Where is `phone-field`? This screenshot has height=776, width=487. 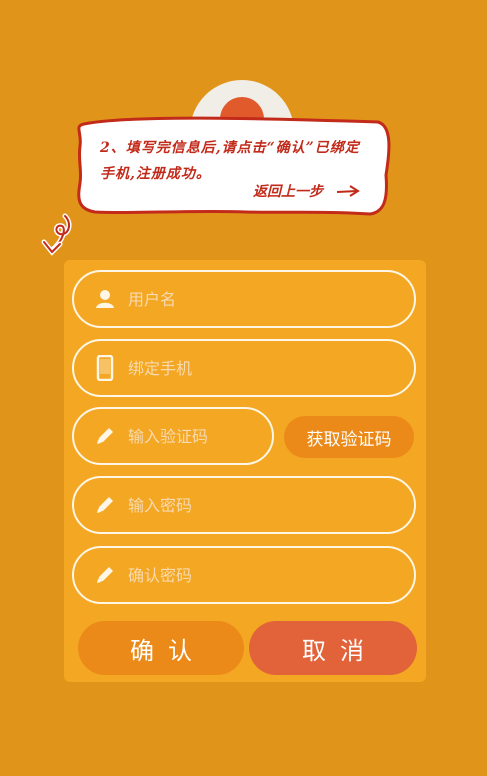 phone-field is located at coordinates (244, 368).